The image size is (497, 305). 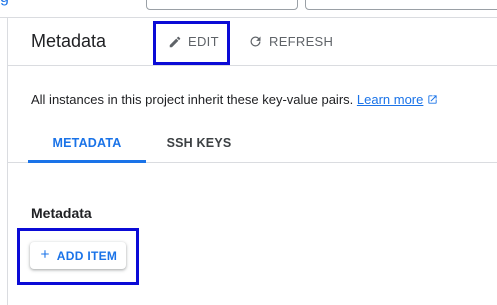 What do you see at coordinates (199, 144) in the screenshot?
I see `tab-ssh-keys: SSH KEYS` at bounding box center [199, 144].